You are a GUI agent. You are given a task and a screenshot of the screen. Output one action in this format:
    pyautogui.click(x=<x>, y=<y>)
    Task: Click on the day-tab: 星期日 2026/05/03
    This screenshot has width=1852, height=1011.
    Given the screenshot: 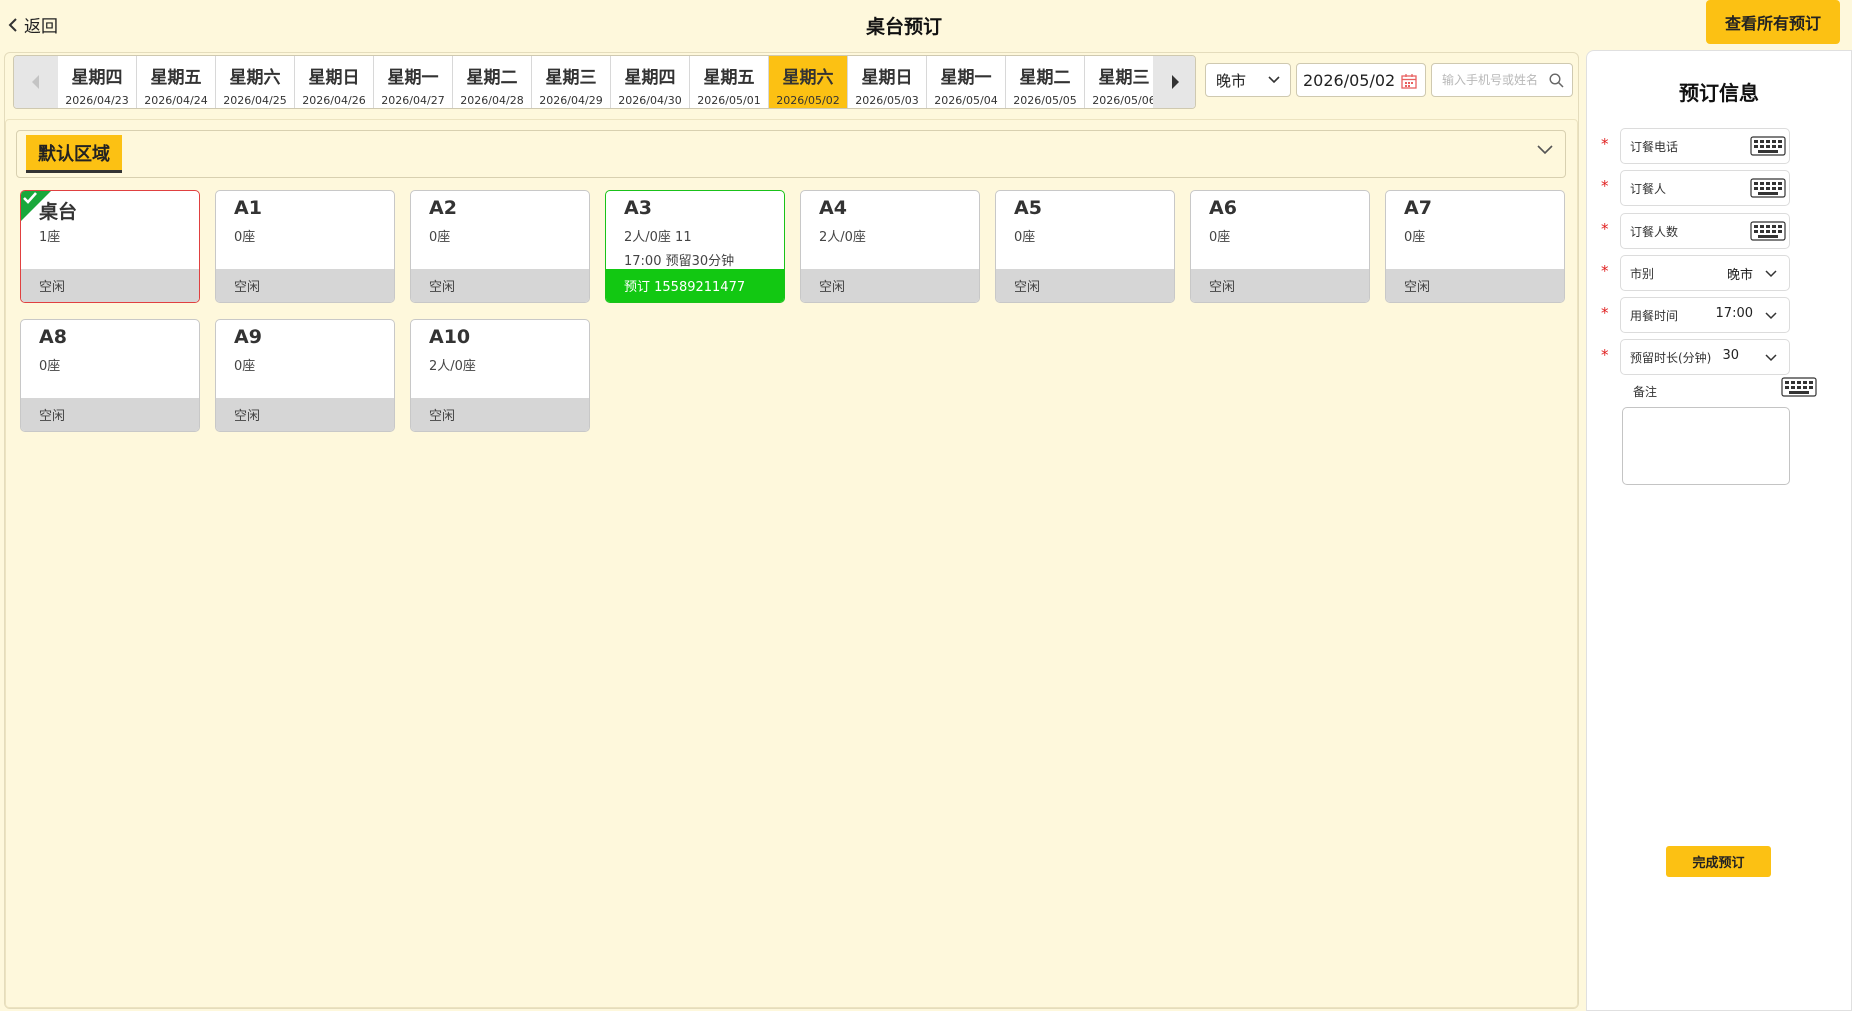 What is the action you would take?
    pyautogui.click(x=887, y=82)
    